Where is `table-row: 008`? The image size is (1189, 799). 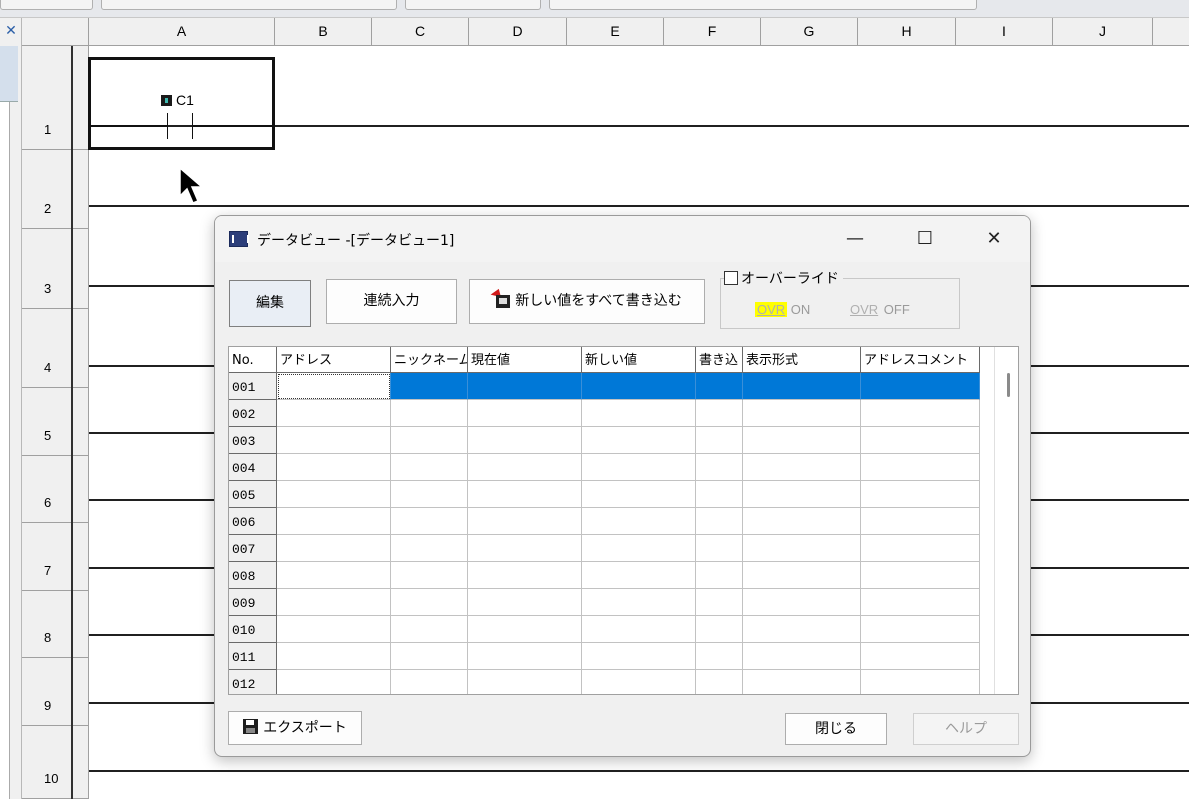 table-row: 008 is located at coordinates (604, 575).